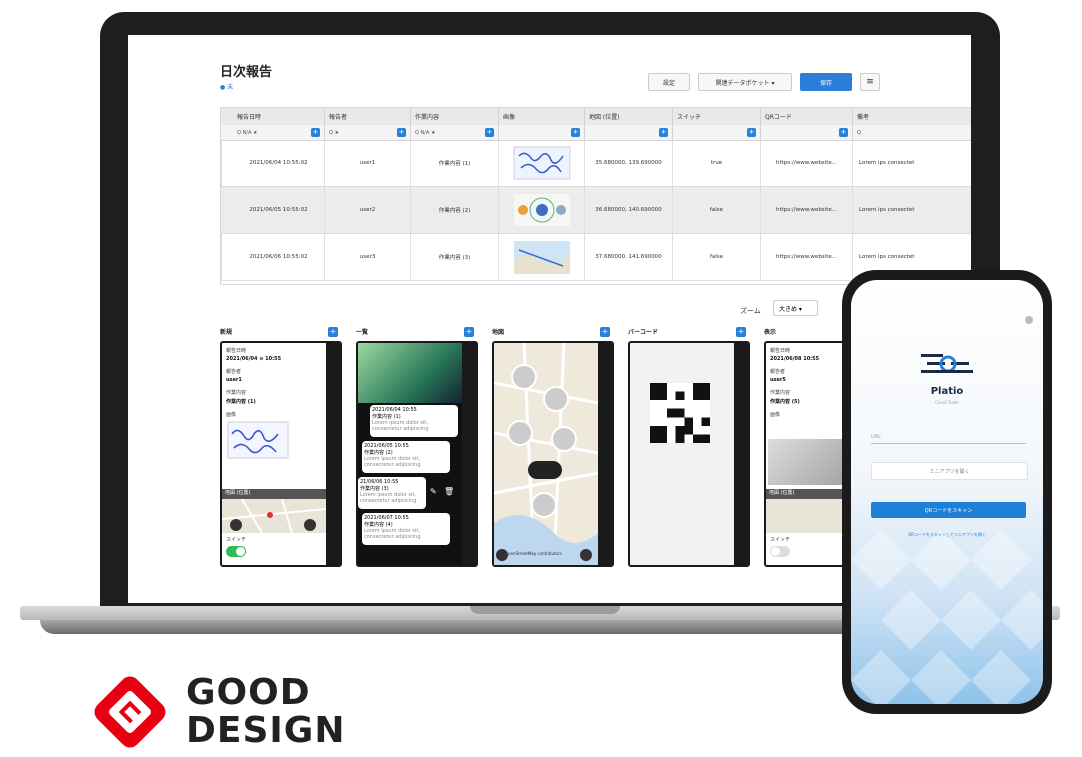 The image size is (1082, 757). What do you see at coordinates (279, 116) in the screenshot?
I see `col-header-date: 報告日時` at bounding box center [279, 116].